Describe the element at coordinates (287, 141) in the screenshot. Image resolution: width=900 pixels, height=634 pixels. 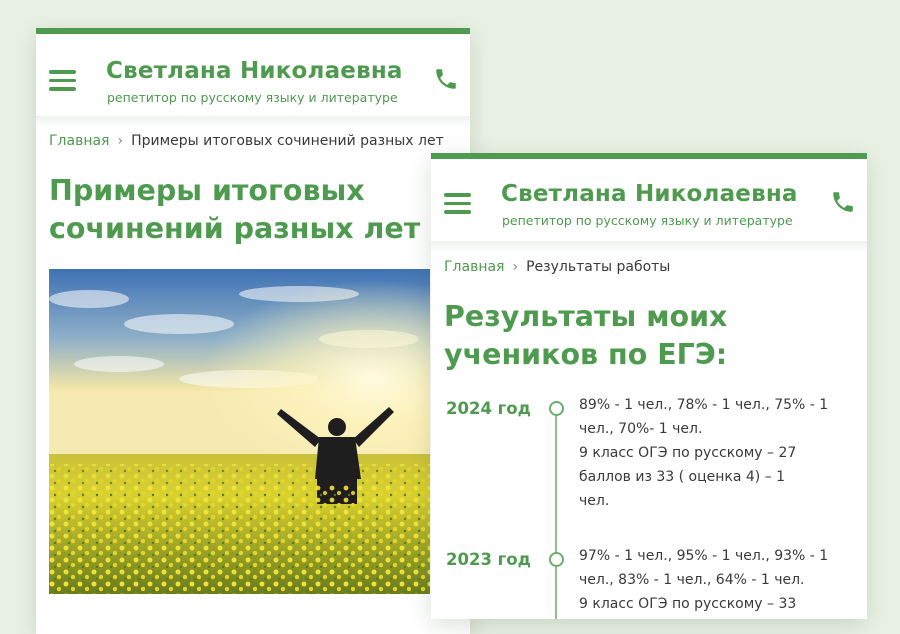
I see `breadcrumb-current: Примеры итоговых сочинений разных лет` at that location.